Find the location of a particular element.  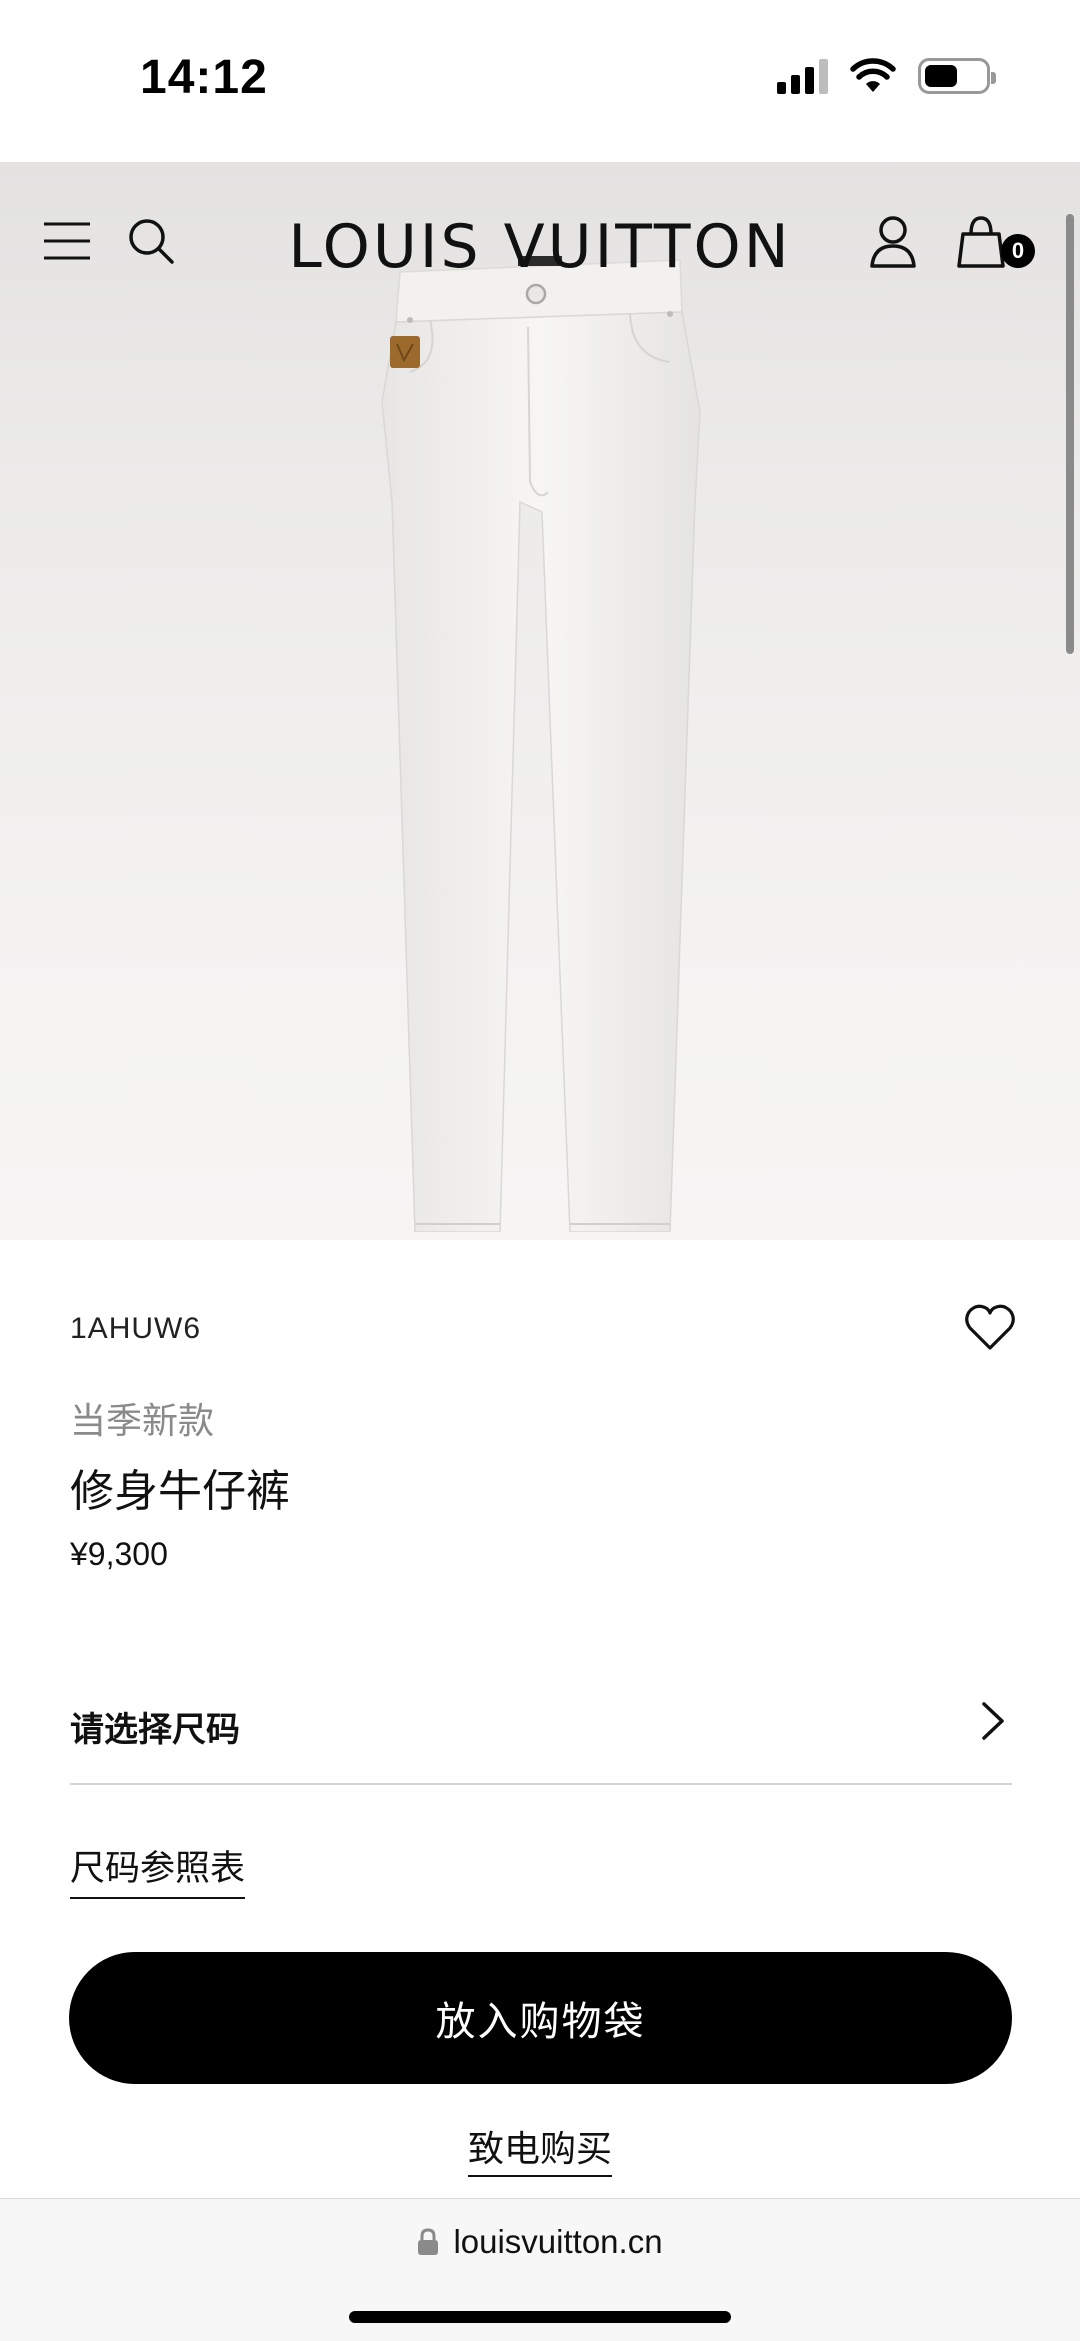

season-tag: 当季新款 is located at coordinates (142, 1420).